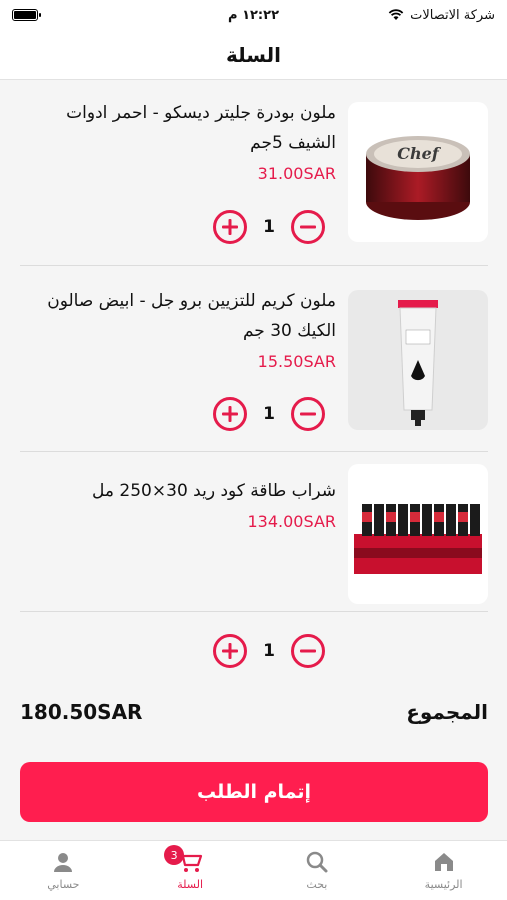 The image size is (507, 900). What do you see at coordinates (178, 503) in the screenshot?
I see `item-info: شراب طاقة كود ريد 30×250 مل 134.00SAR` at bounding box center [178, 503].